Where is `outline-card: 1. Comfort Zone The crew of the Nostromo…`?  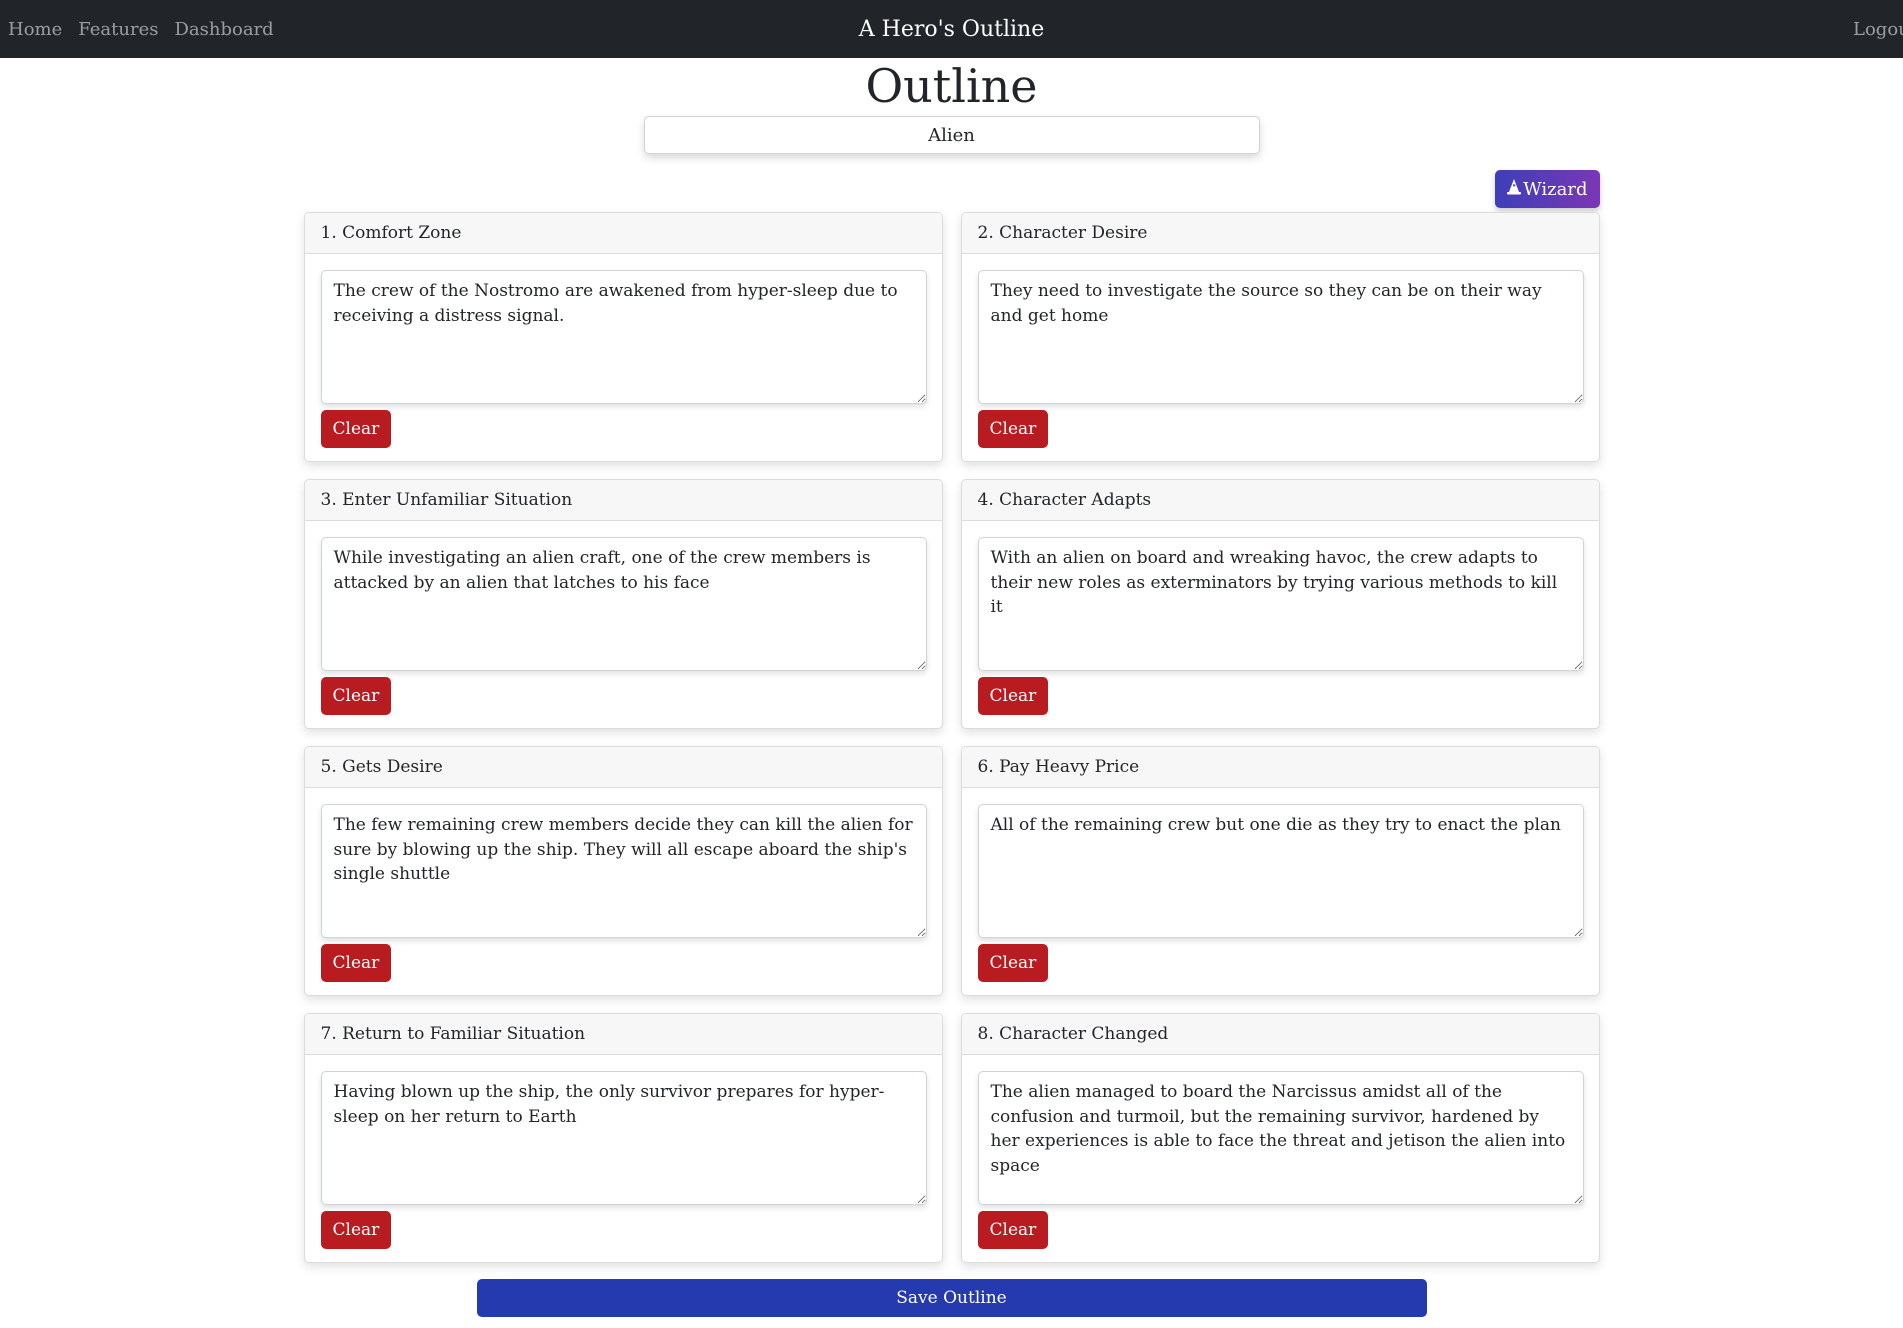
outline-card: 1. Comfort Zone The crew of the Nostromo… is located at coordinates (623, 337).